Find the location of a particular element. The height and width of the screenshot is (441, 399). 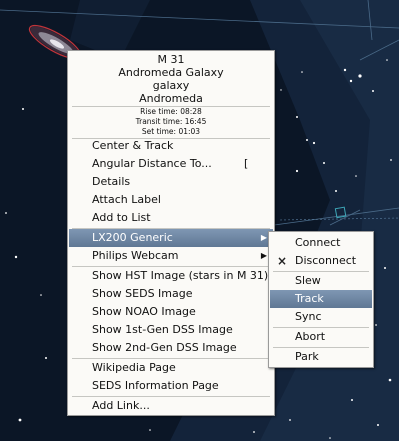

menu-item-label: Attach Label is located at coordinates (126, 199).